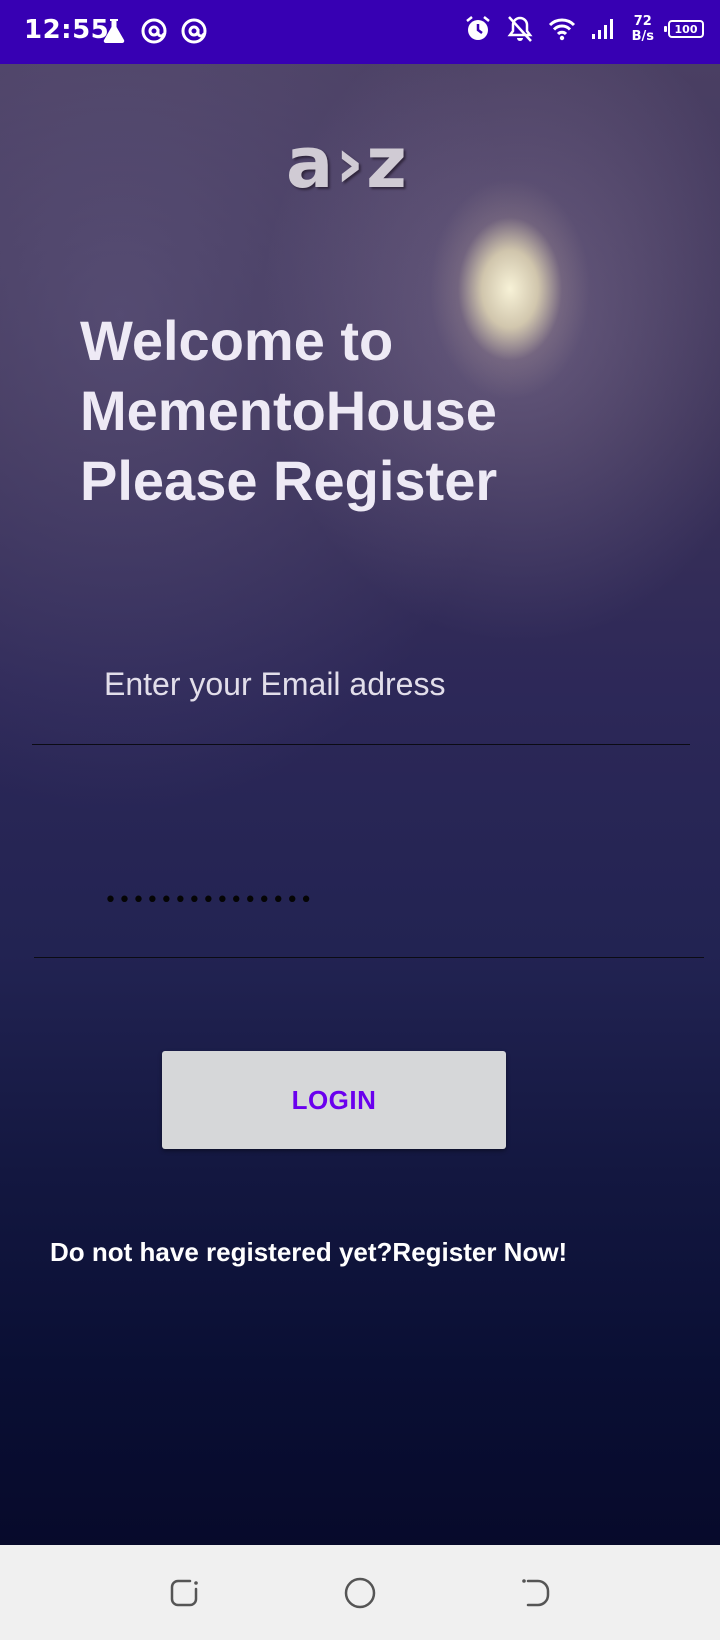  I want to click on signal-icon, so click(602, 29).